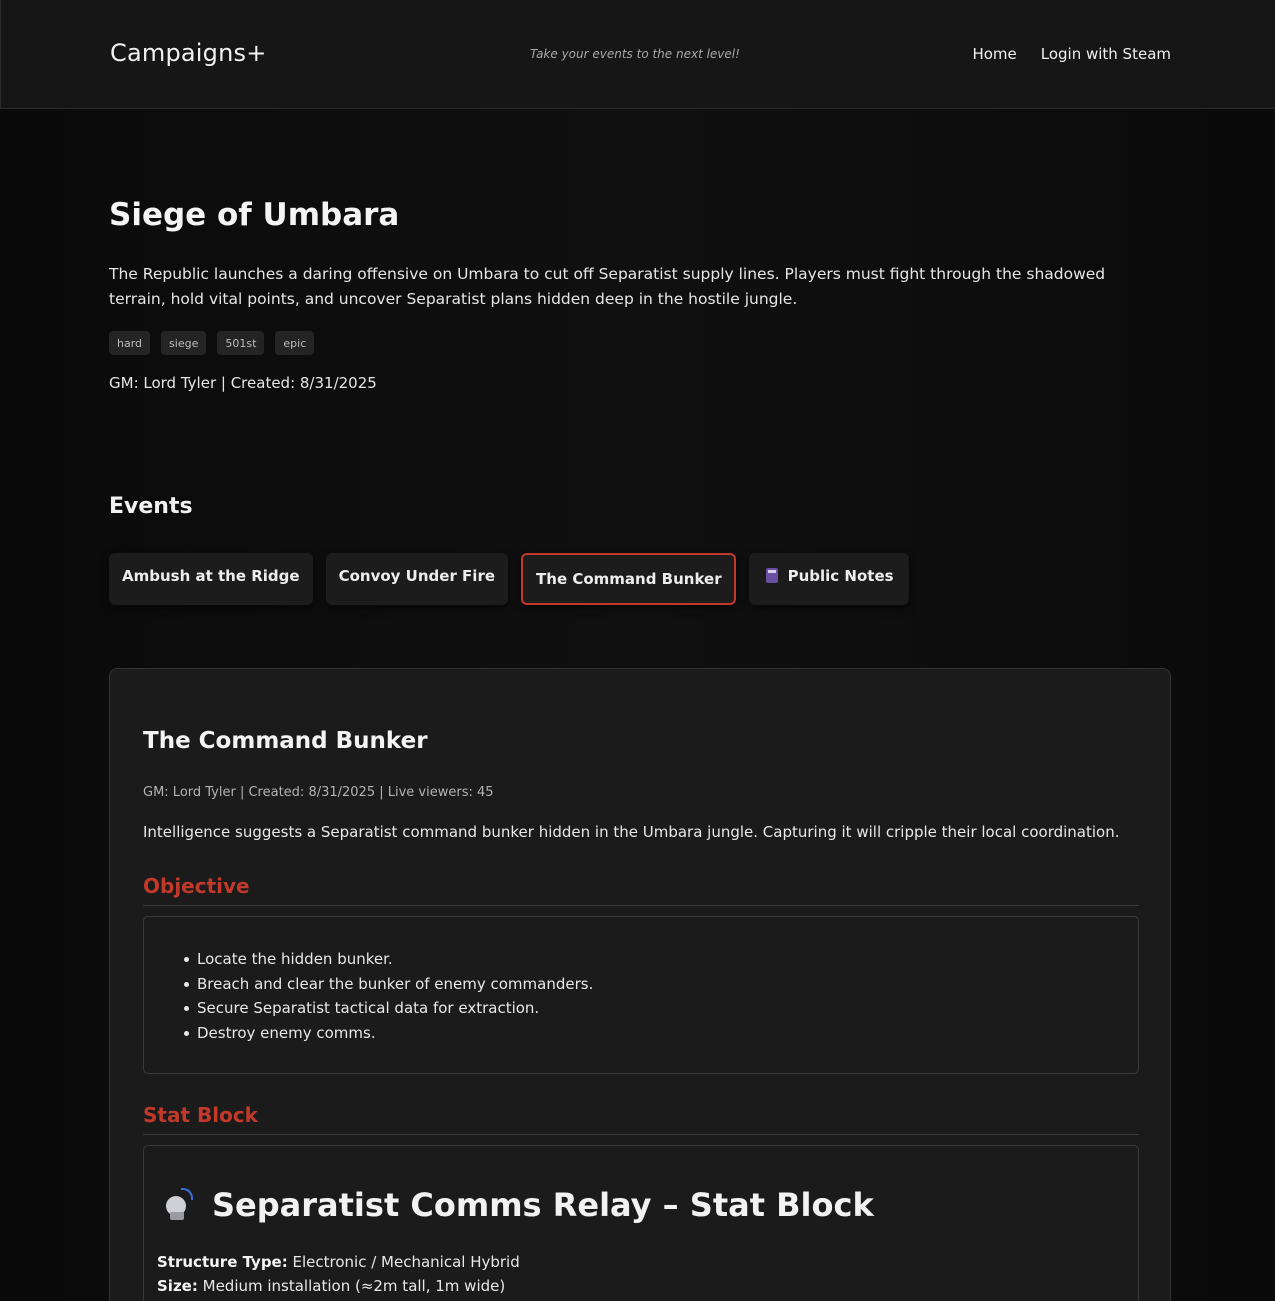 This screenshot has width=1275, height=1301. I want to click on campaign-title: Siege of Umbara, so click(254, 215).